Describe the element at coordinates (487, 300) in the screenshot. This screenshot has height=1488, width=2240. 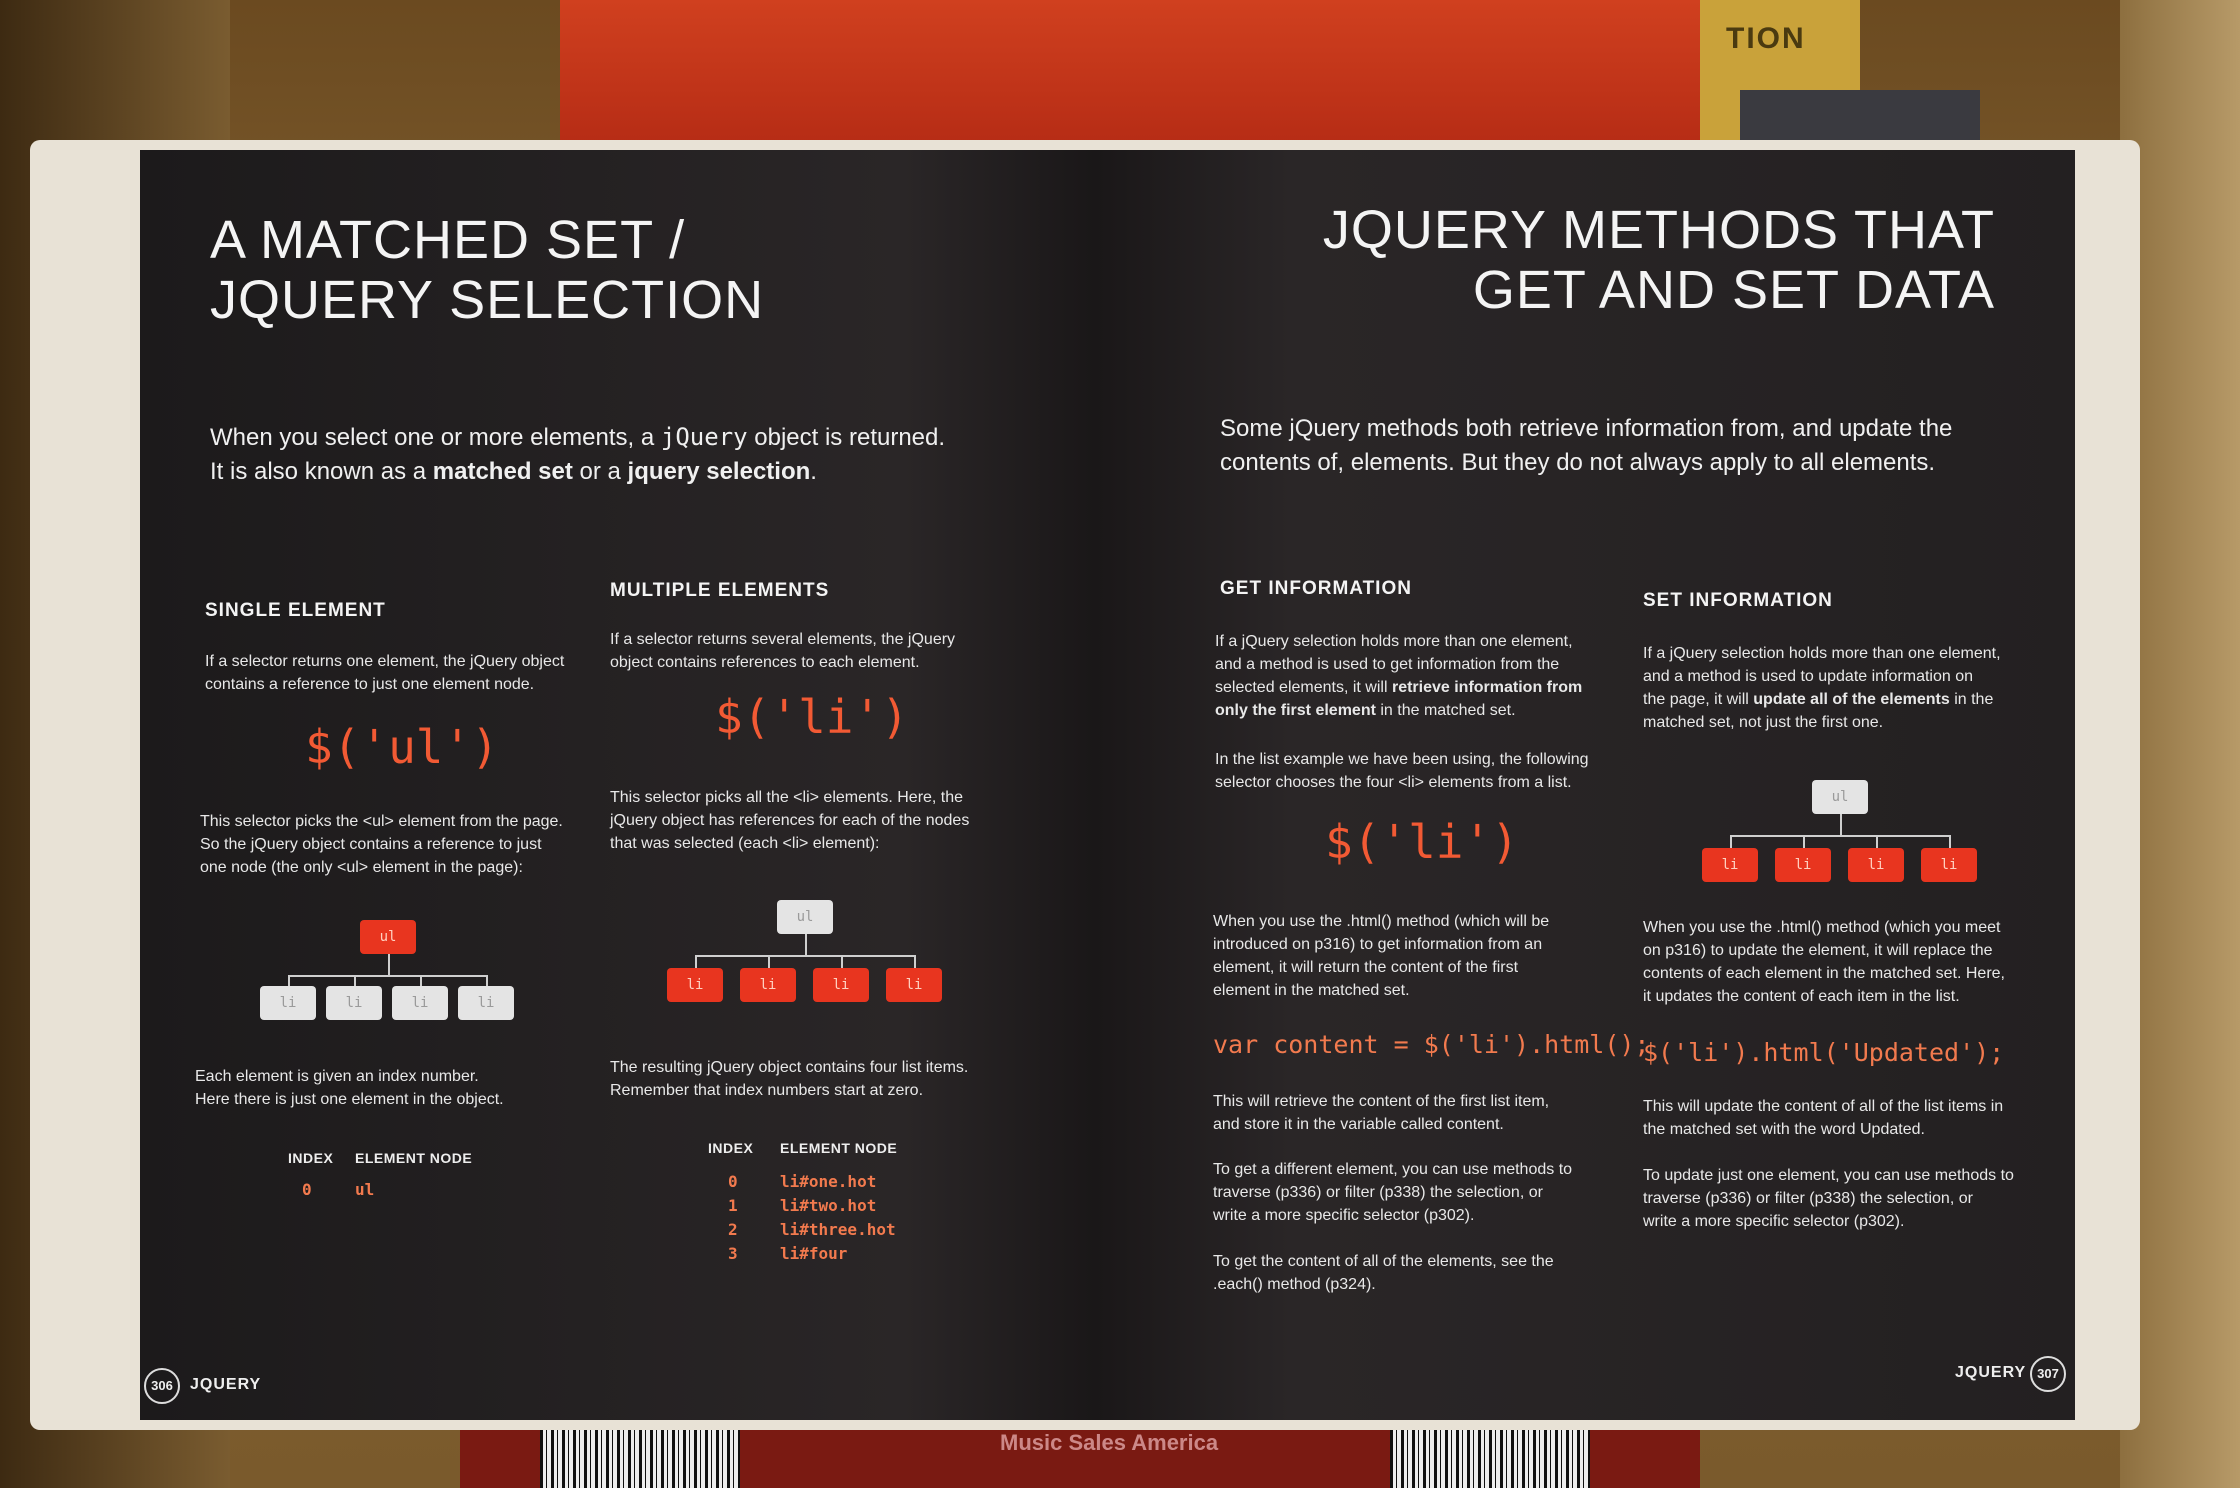
I see `title-line: JQUERY SELECTION` at that location.